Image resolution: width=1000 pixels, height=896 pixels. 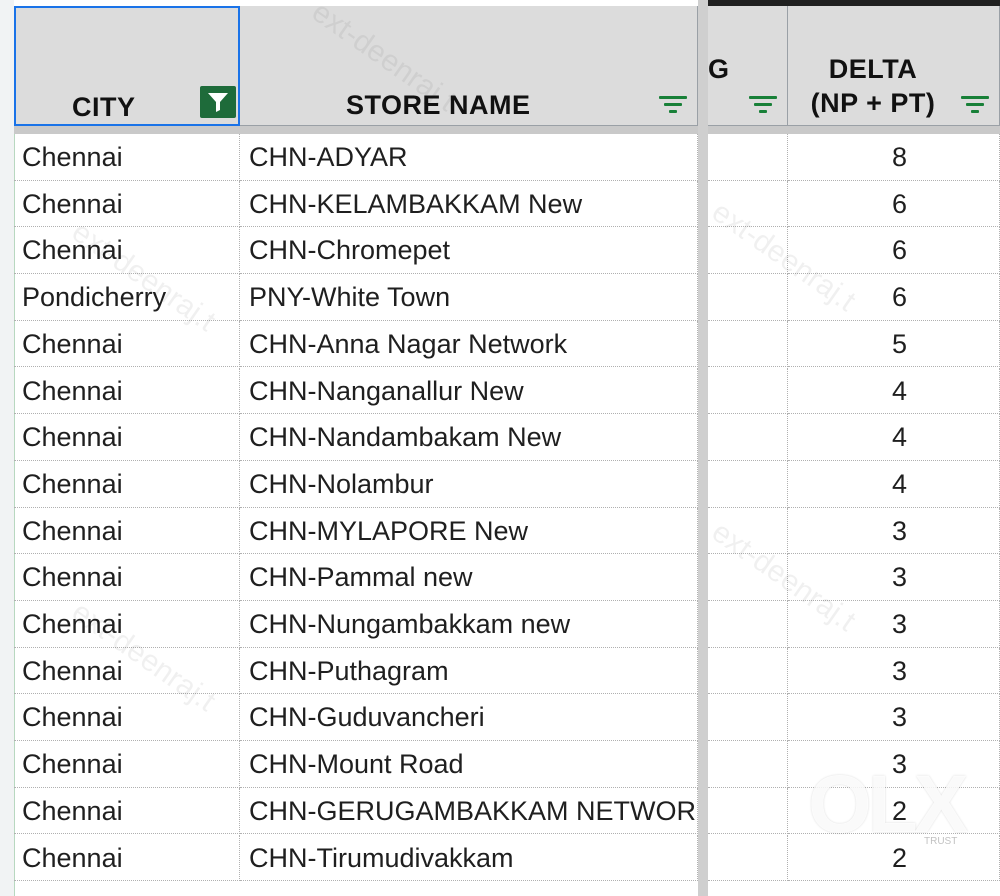 I want to click on store-name-cell: CHN-Puthagram, so click(x=469, y=671).